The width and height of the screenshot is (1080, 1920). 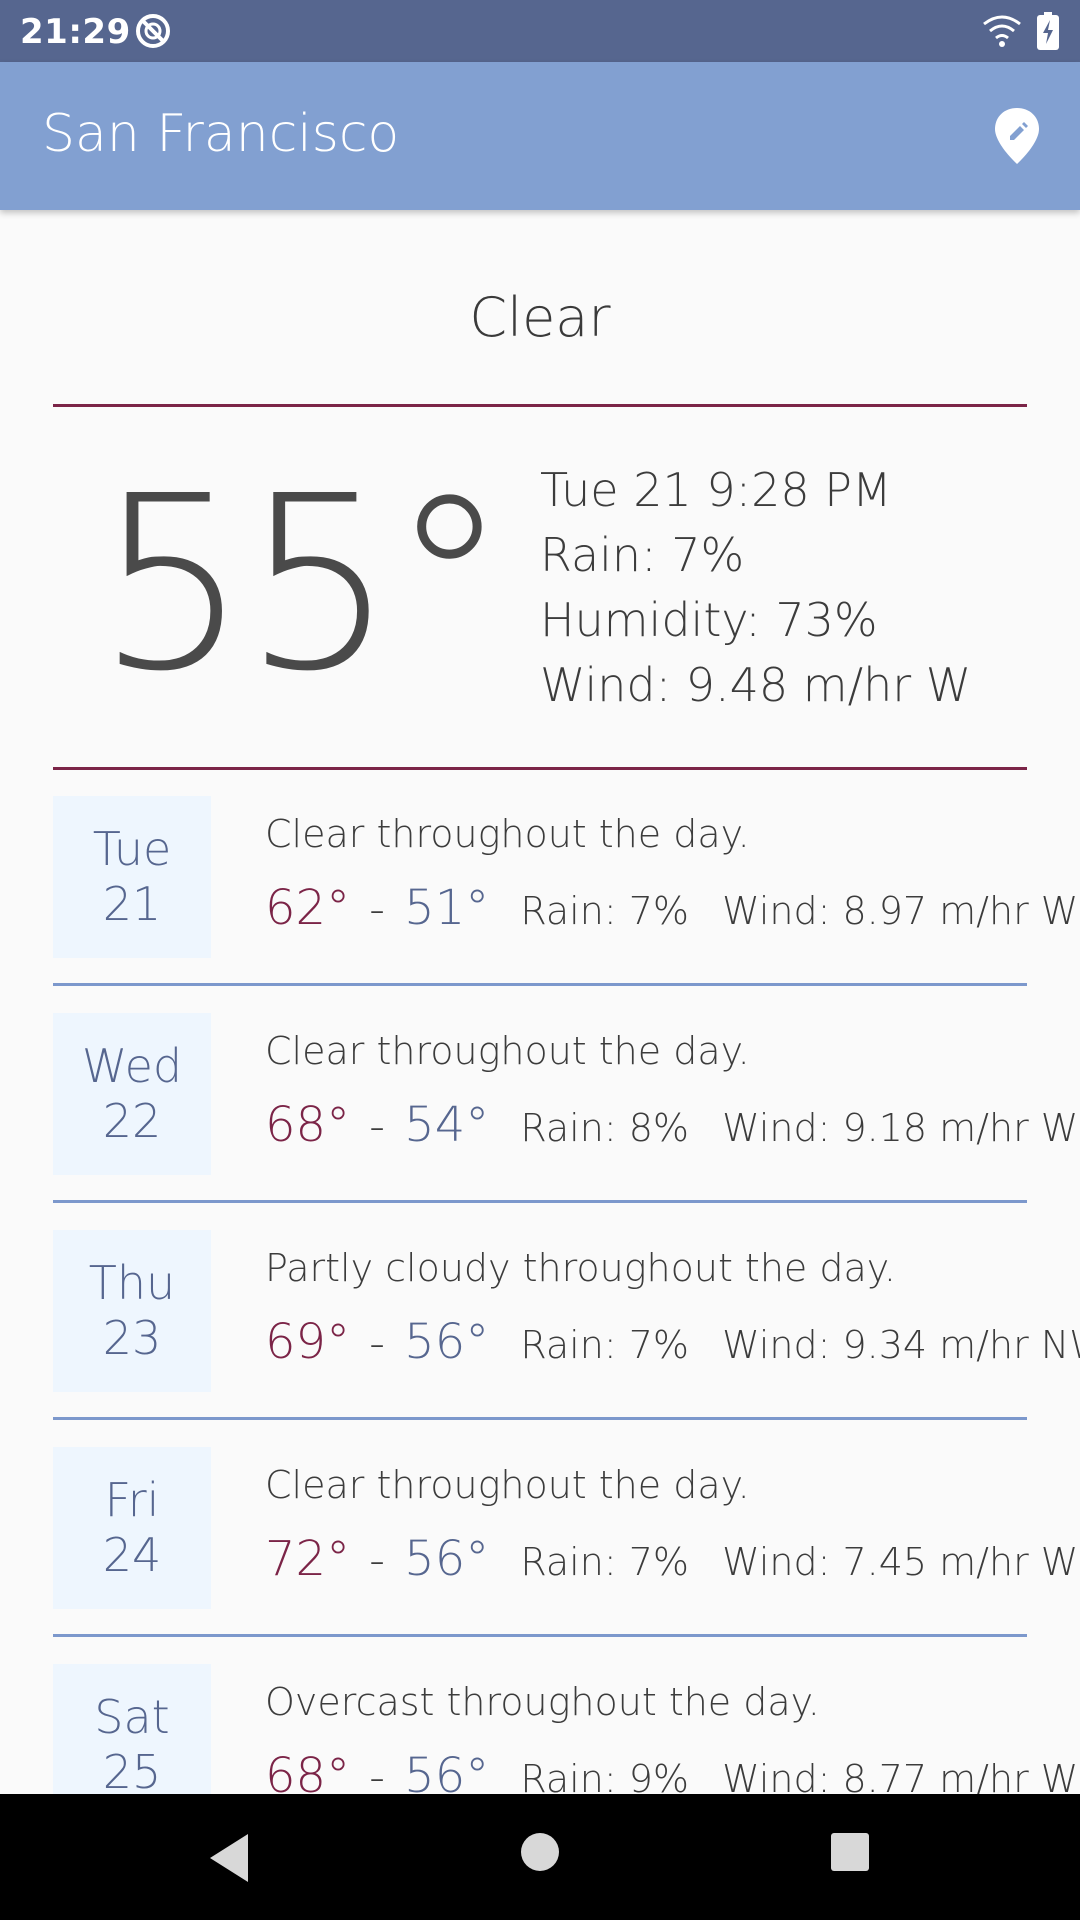 I want to click on day-box: Fri 24, so click(x=132, y=1528).